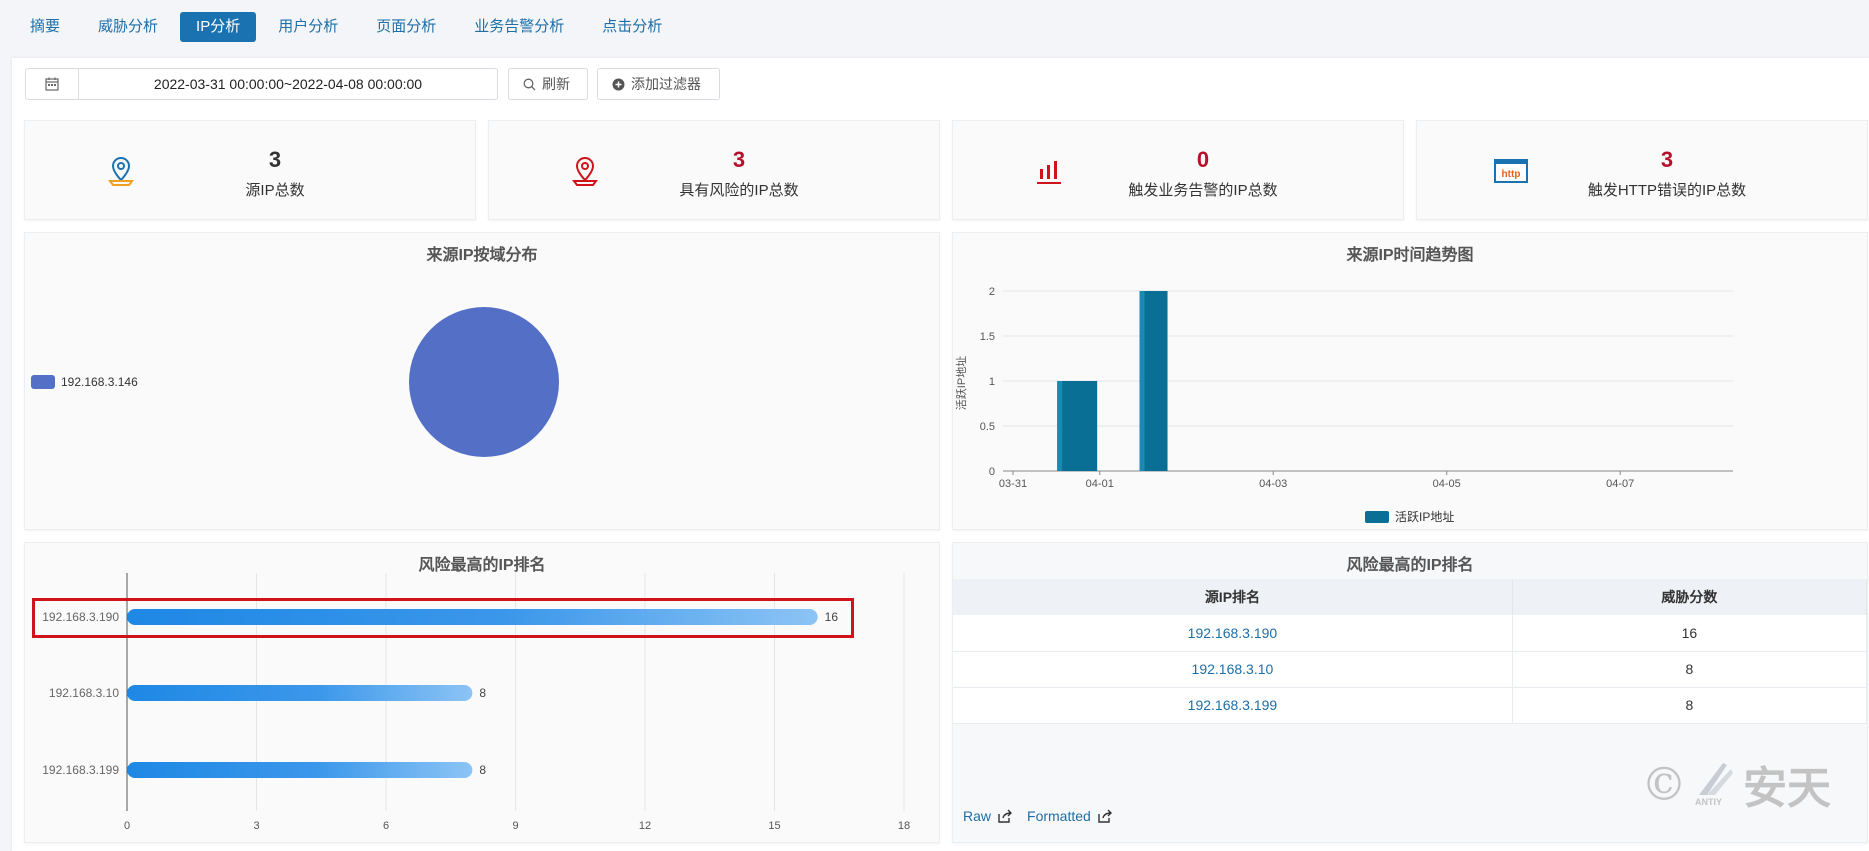 This screenshot has height=851, width=1869. What do you see at coordinates (1620, 484) in the screenshot?
I see `trend-x-tick: 04-07` at bounding box center [1620, 484].